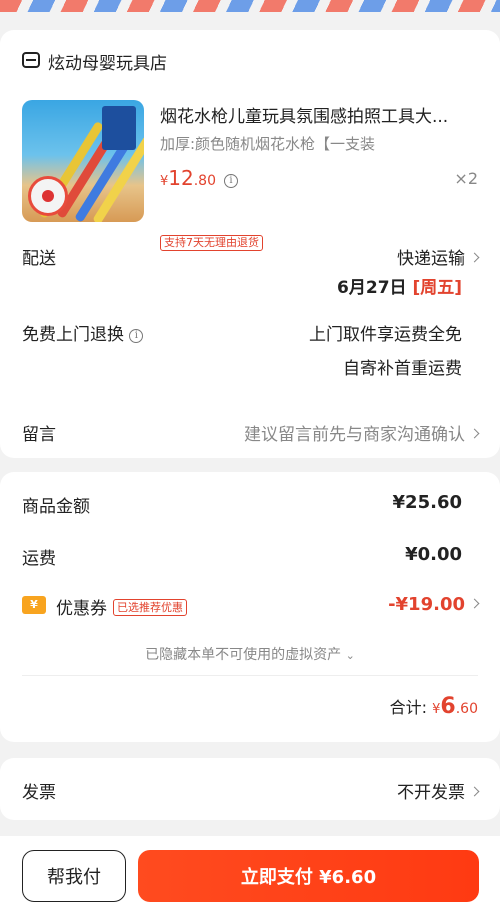 The height and width of the screenshot is (909, 500). What do you see at coordinates (466, 178) in the screenshot?
I see `product-quantity: ×2` at bounding box center [466, 178].